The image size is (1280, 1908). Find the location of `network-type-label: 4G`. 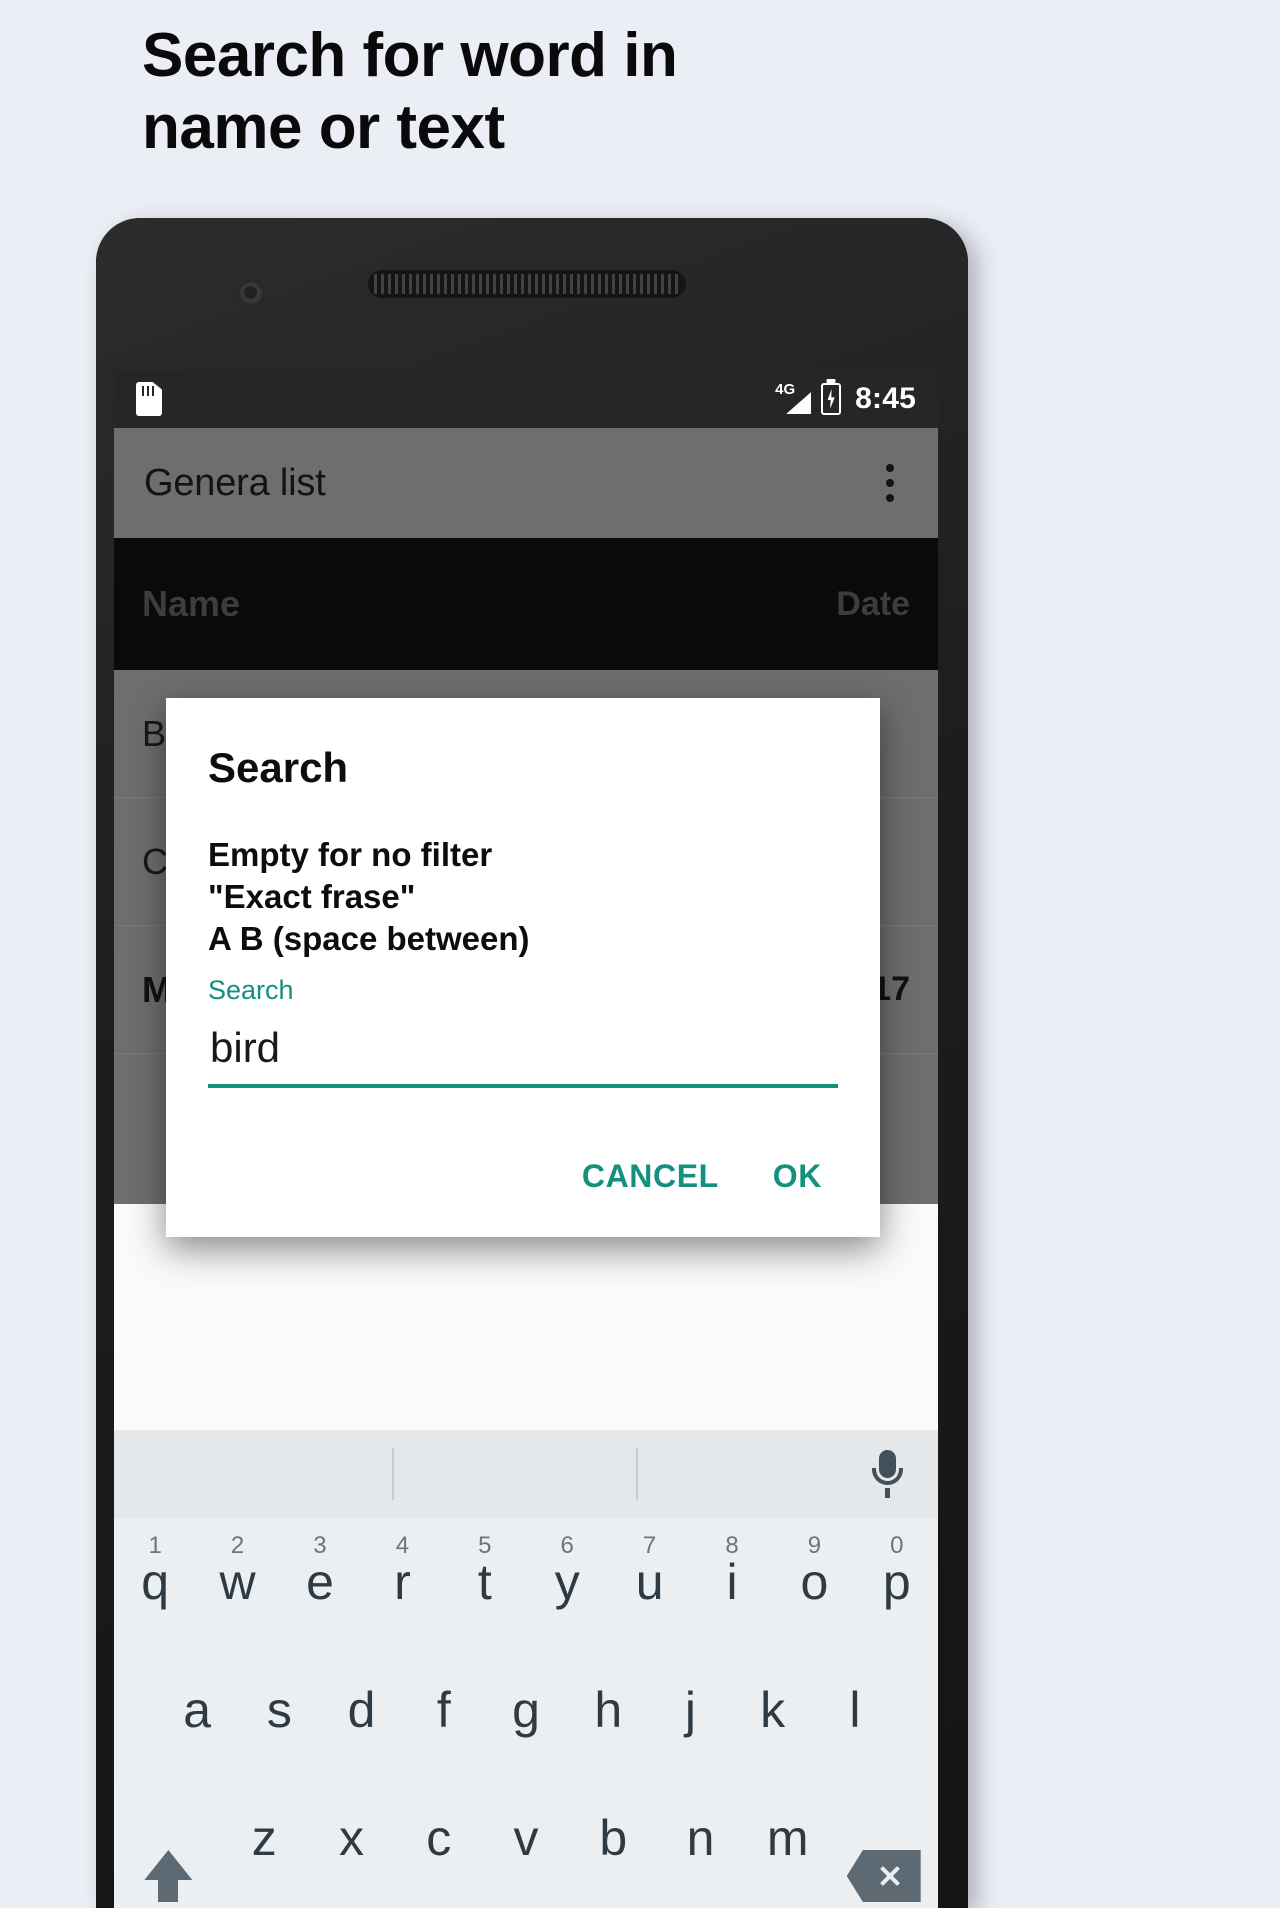

network-type-label: 4G is located at coordinates (785, 389).